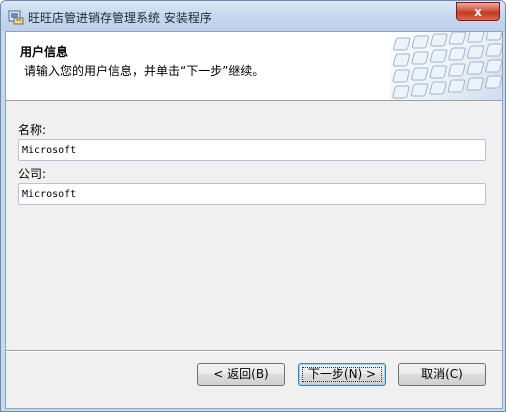 The height and width of the screenshot is (412, 506). What do you see at coordinates (254, 351) in the screenshot?
I see `button-separator` at bounding box center [254, 351].